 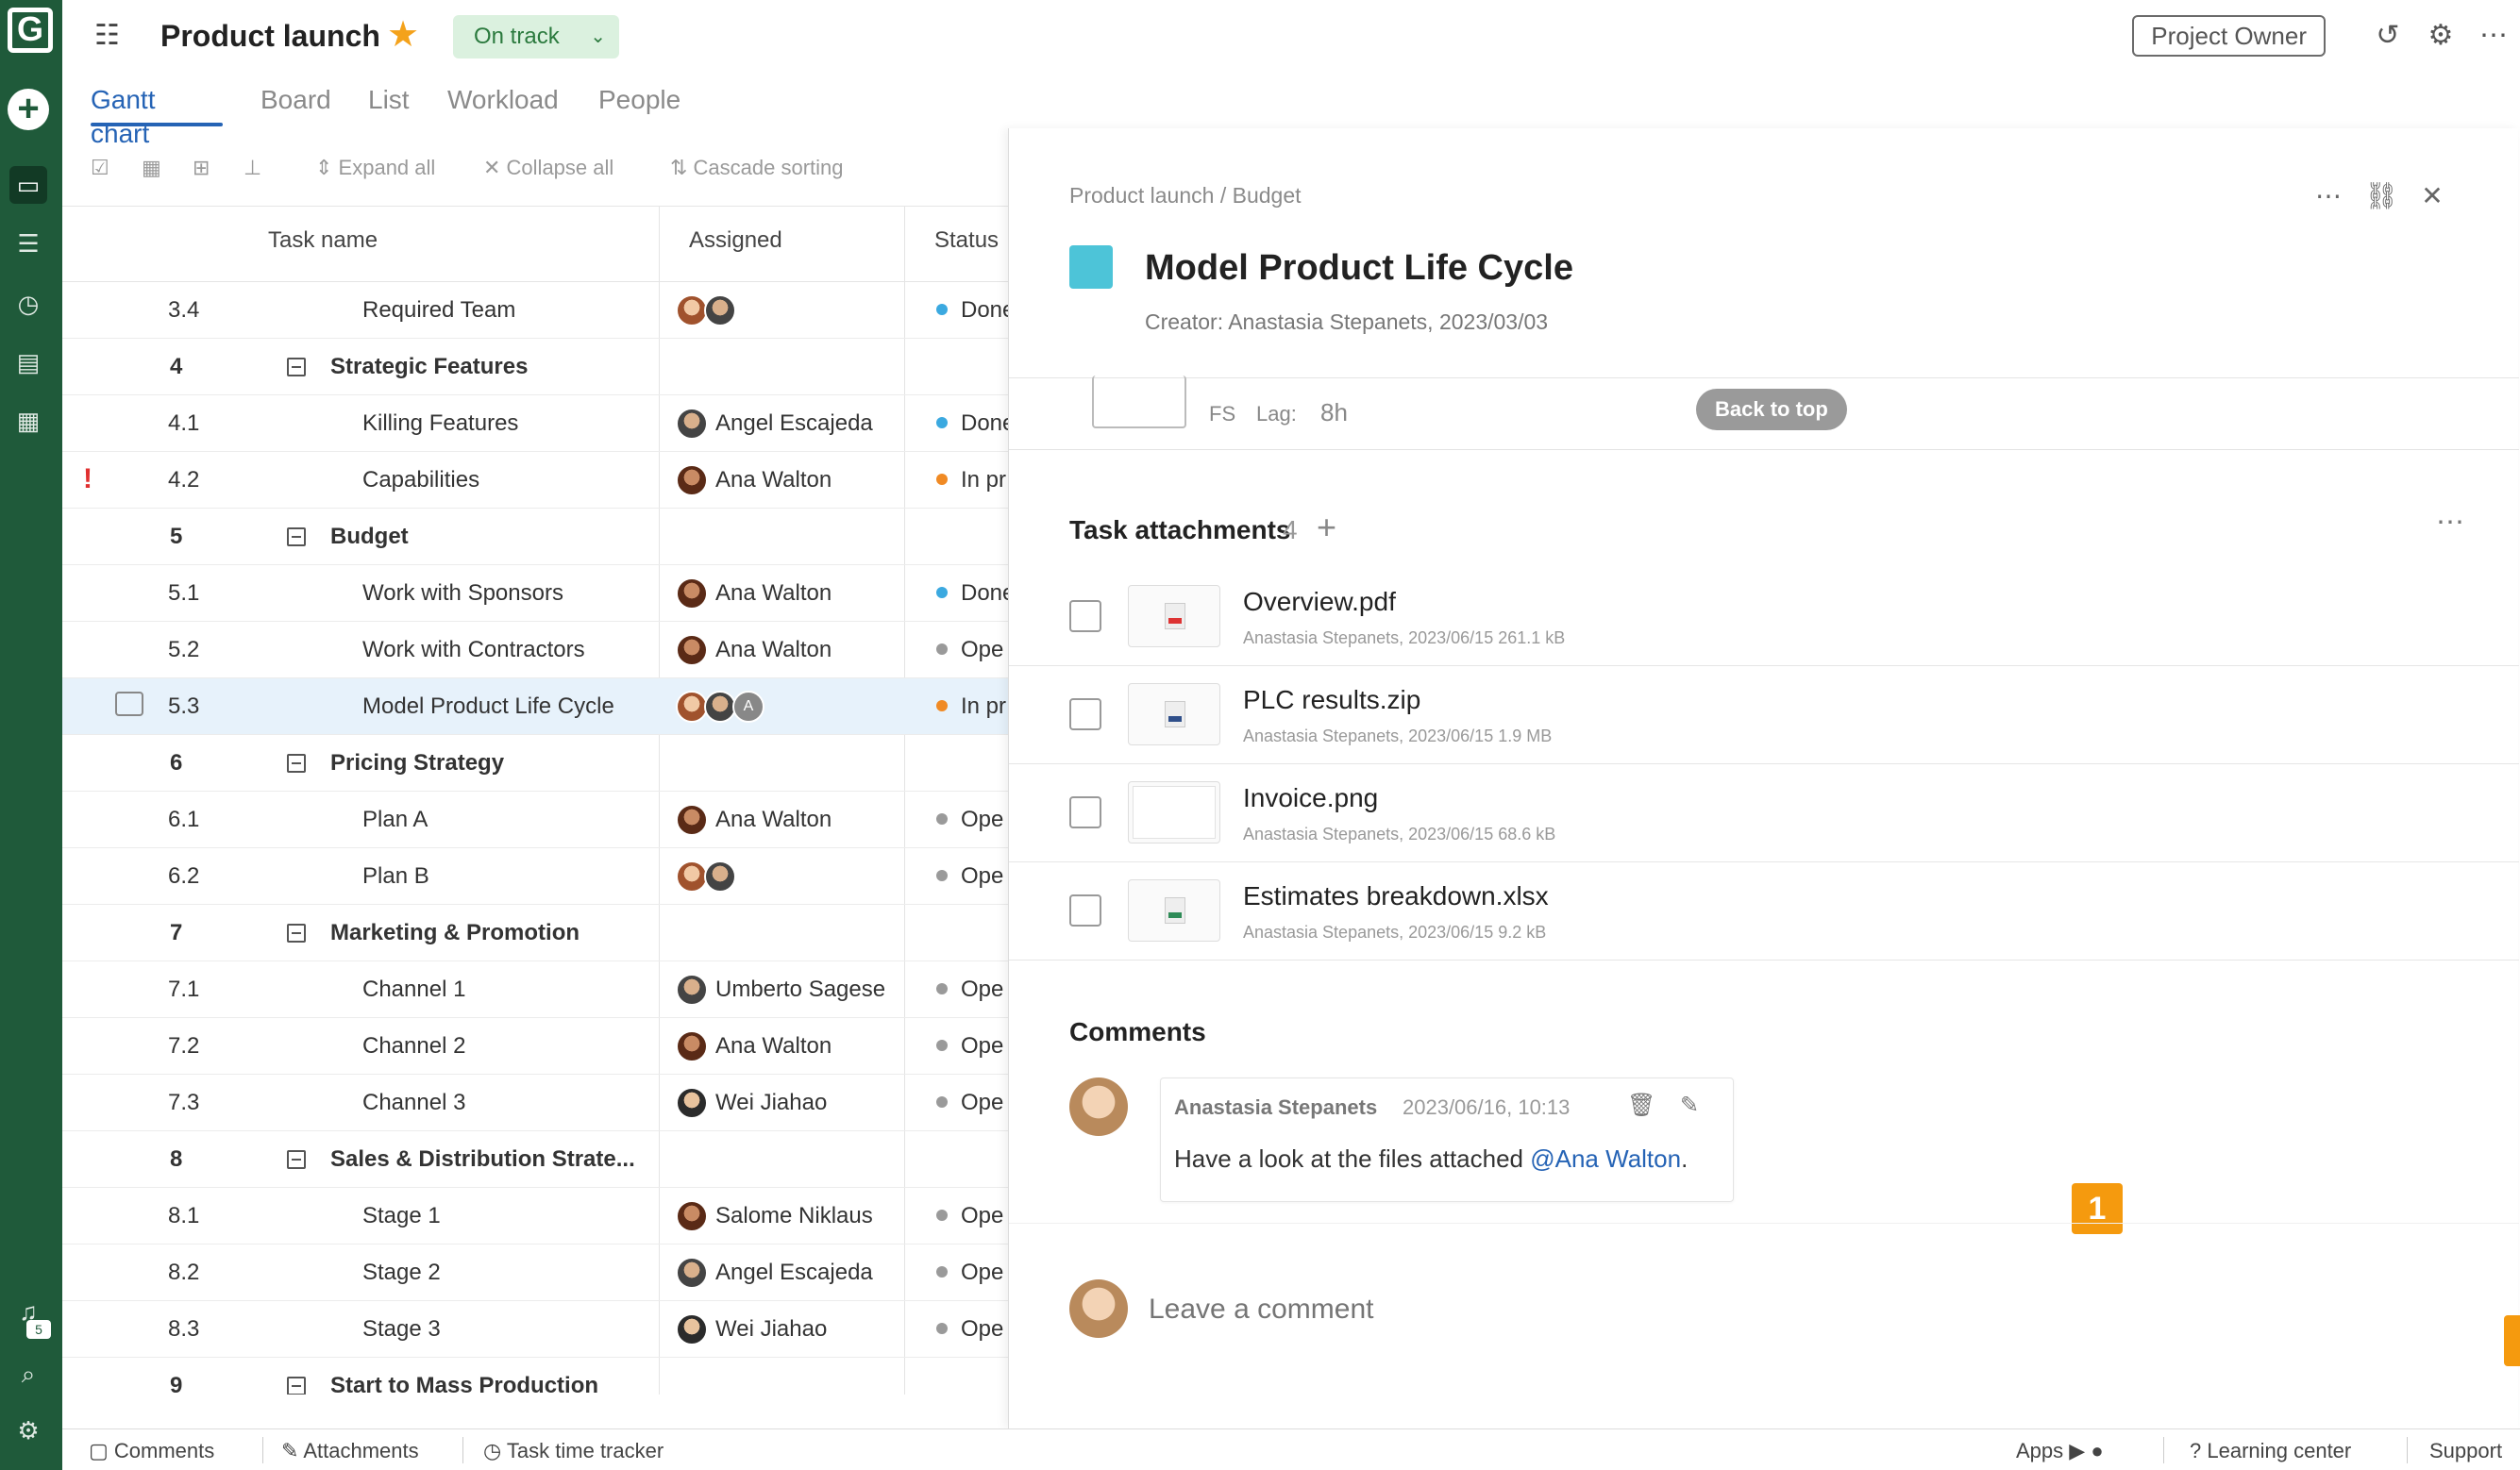 What do you see at coordinates (548, 168) in the screenshot?
I see `collapse-all-button: ✕ Collapse all` at bounding box center [548, 168].